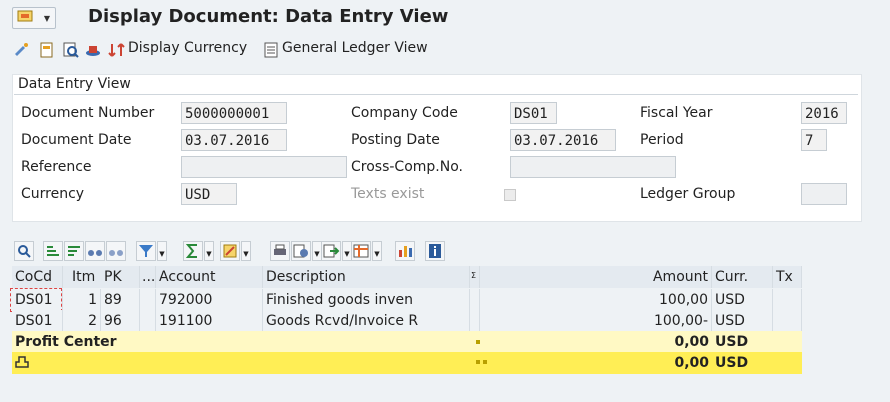 Image resolution: width=890 pixels, height=402 pixels. I want to click on cell-amount: 100,00-, so click(596, 321).